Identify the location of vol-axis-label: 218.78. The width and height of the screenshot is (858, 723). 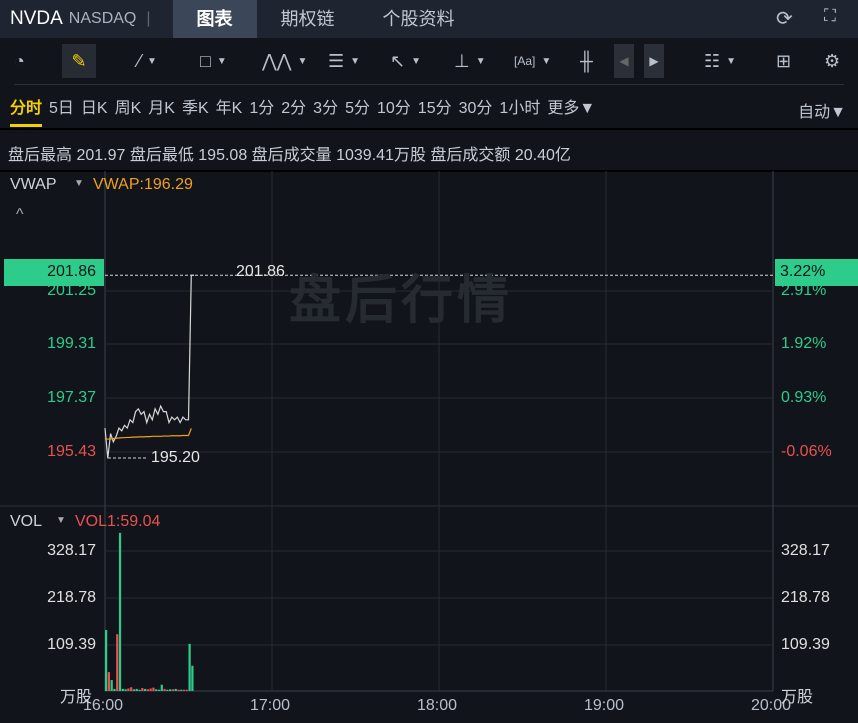
(71, 597).